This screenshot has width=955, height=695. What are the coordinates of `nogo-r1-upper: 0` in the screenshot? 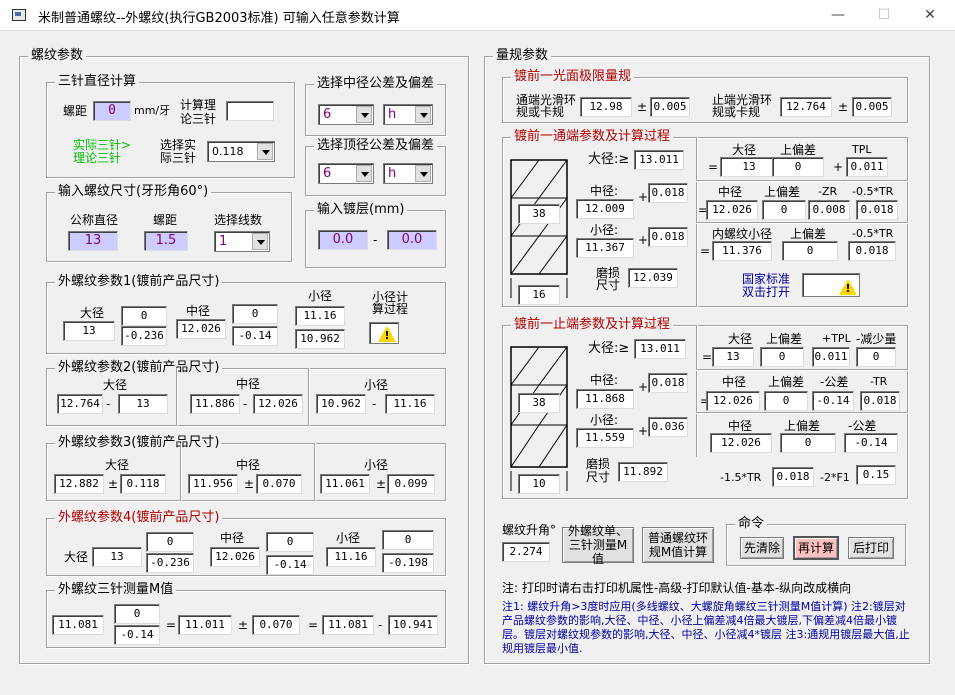 It's located at (782, 357).